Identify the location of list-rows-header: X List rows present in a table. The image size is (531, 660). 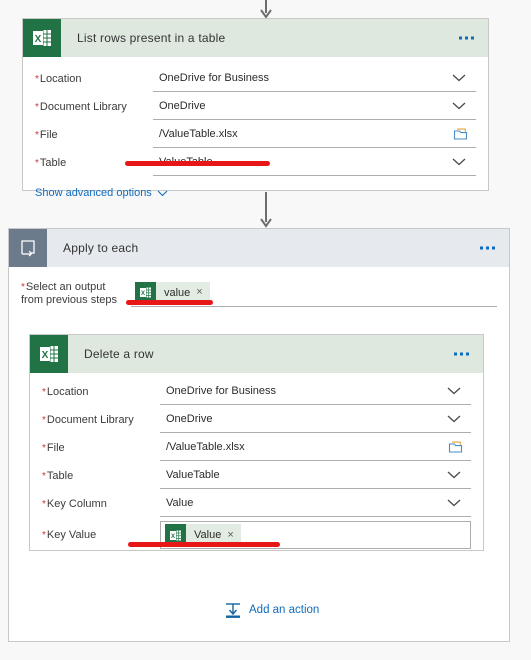
(255, 38).